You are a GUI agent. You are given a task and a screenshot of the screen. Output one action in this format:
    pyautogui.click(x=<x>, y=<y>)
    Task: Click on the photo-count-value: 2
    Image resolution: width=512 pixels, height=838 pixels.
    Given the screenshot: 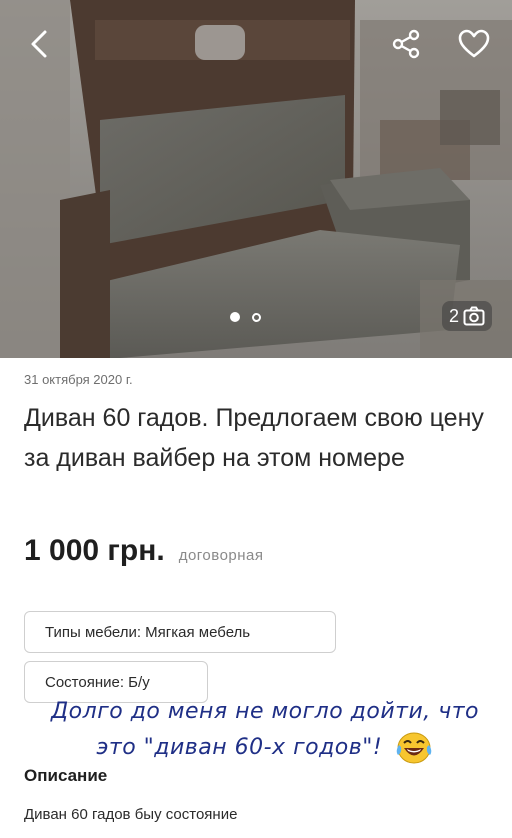 What is the action you would take?
    pyautogui.click(x=453, y=315)
    